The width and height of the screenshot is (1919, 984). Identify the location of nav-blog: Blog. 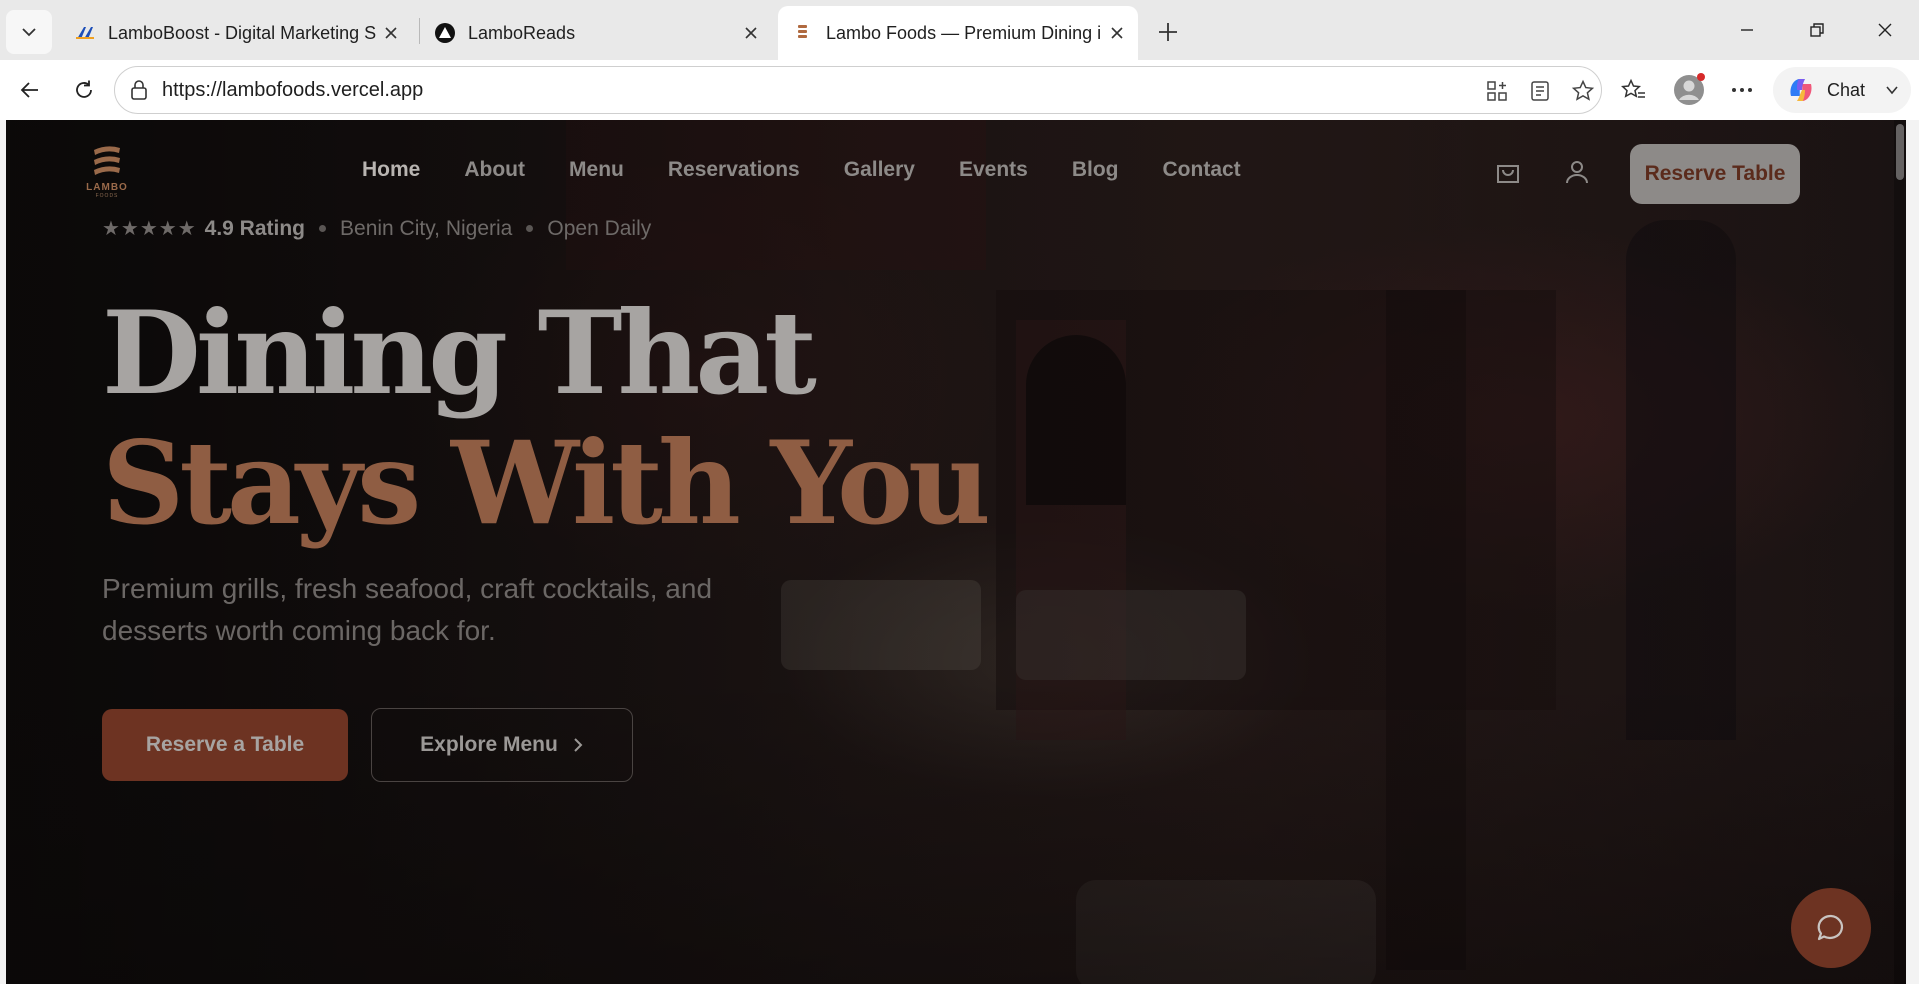
(1095, 170).